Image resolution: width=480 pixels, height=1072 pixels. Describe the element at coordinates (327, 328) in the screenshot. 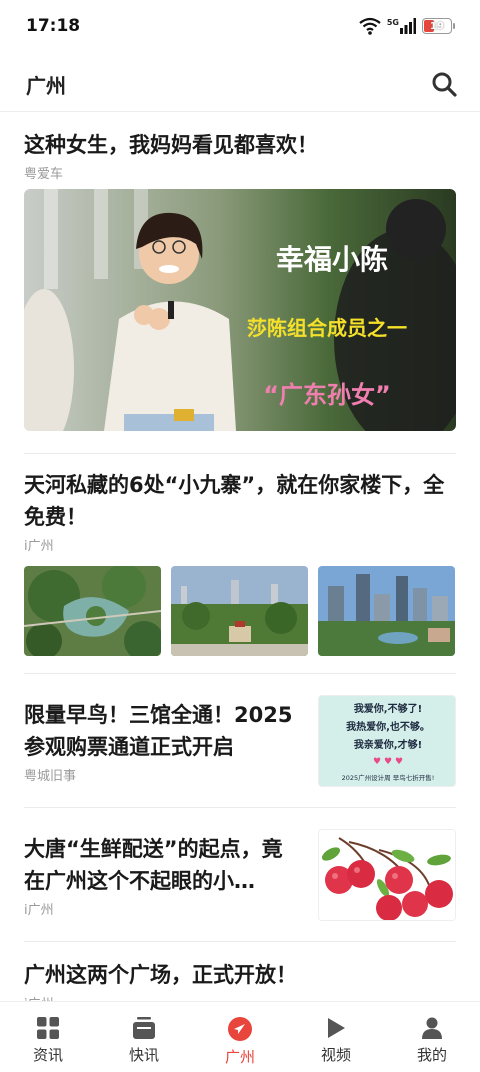

I see `hero-caption-role: 莎陈组合成员之一` at that location.